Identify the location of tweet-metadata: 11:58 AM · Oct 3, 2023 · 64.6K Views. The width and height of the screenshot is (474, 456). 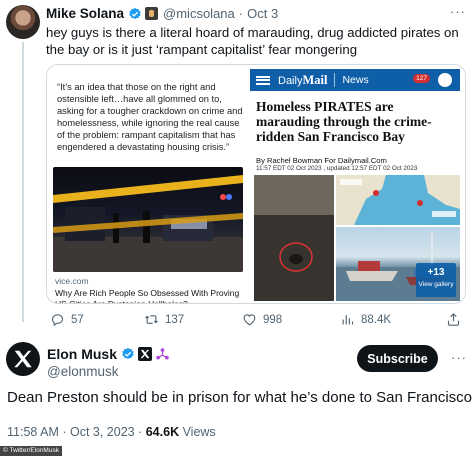
(111, 432).